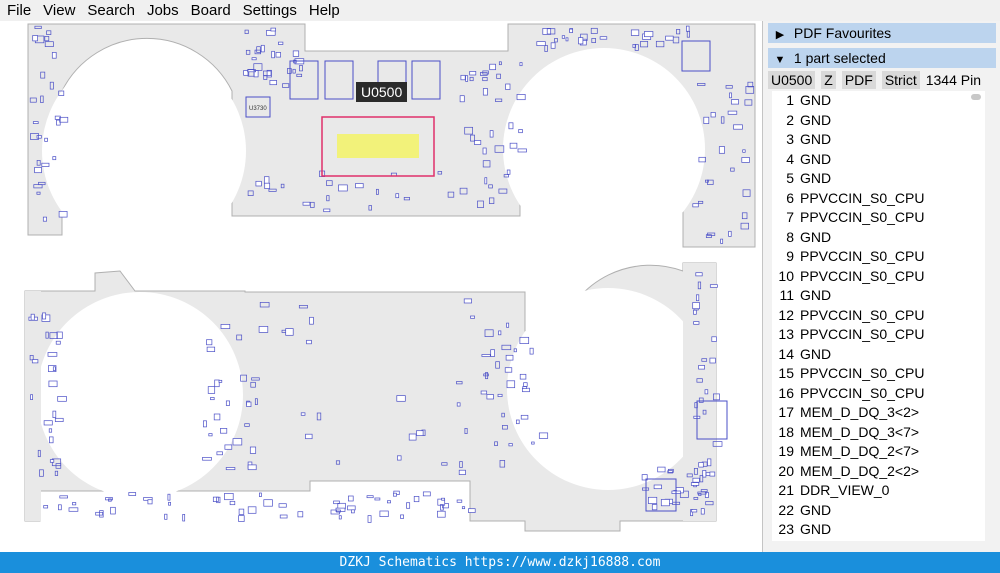 Image resolution: width=1000 pixels, height=573 pixels. What do you see at coordinates (878, 530) in the screenshot?
I see `pin-row: 23 GND` at bounding box center [878, 530].